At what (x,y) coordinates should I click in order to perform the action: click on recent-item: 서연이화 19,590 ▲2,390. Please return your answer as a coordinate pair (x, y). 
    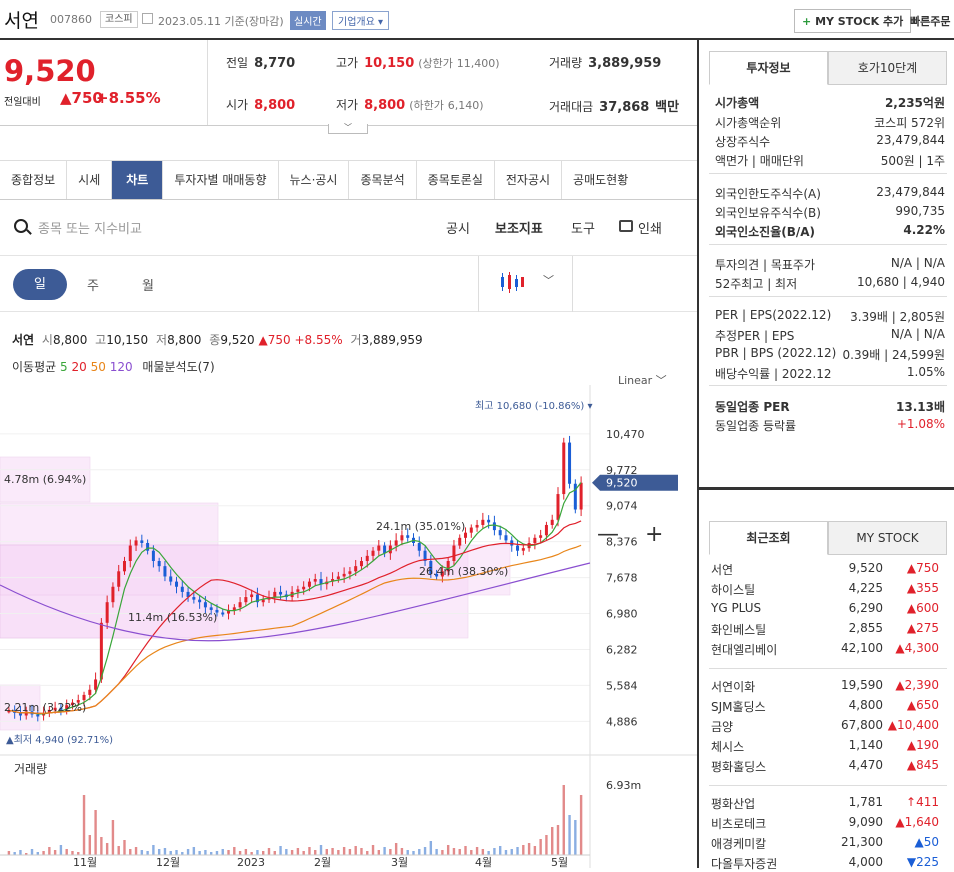
    Looking at the image, I should click on (825, 686).